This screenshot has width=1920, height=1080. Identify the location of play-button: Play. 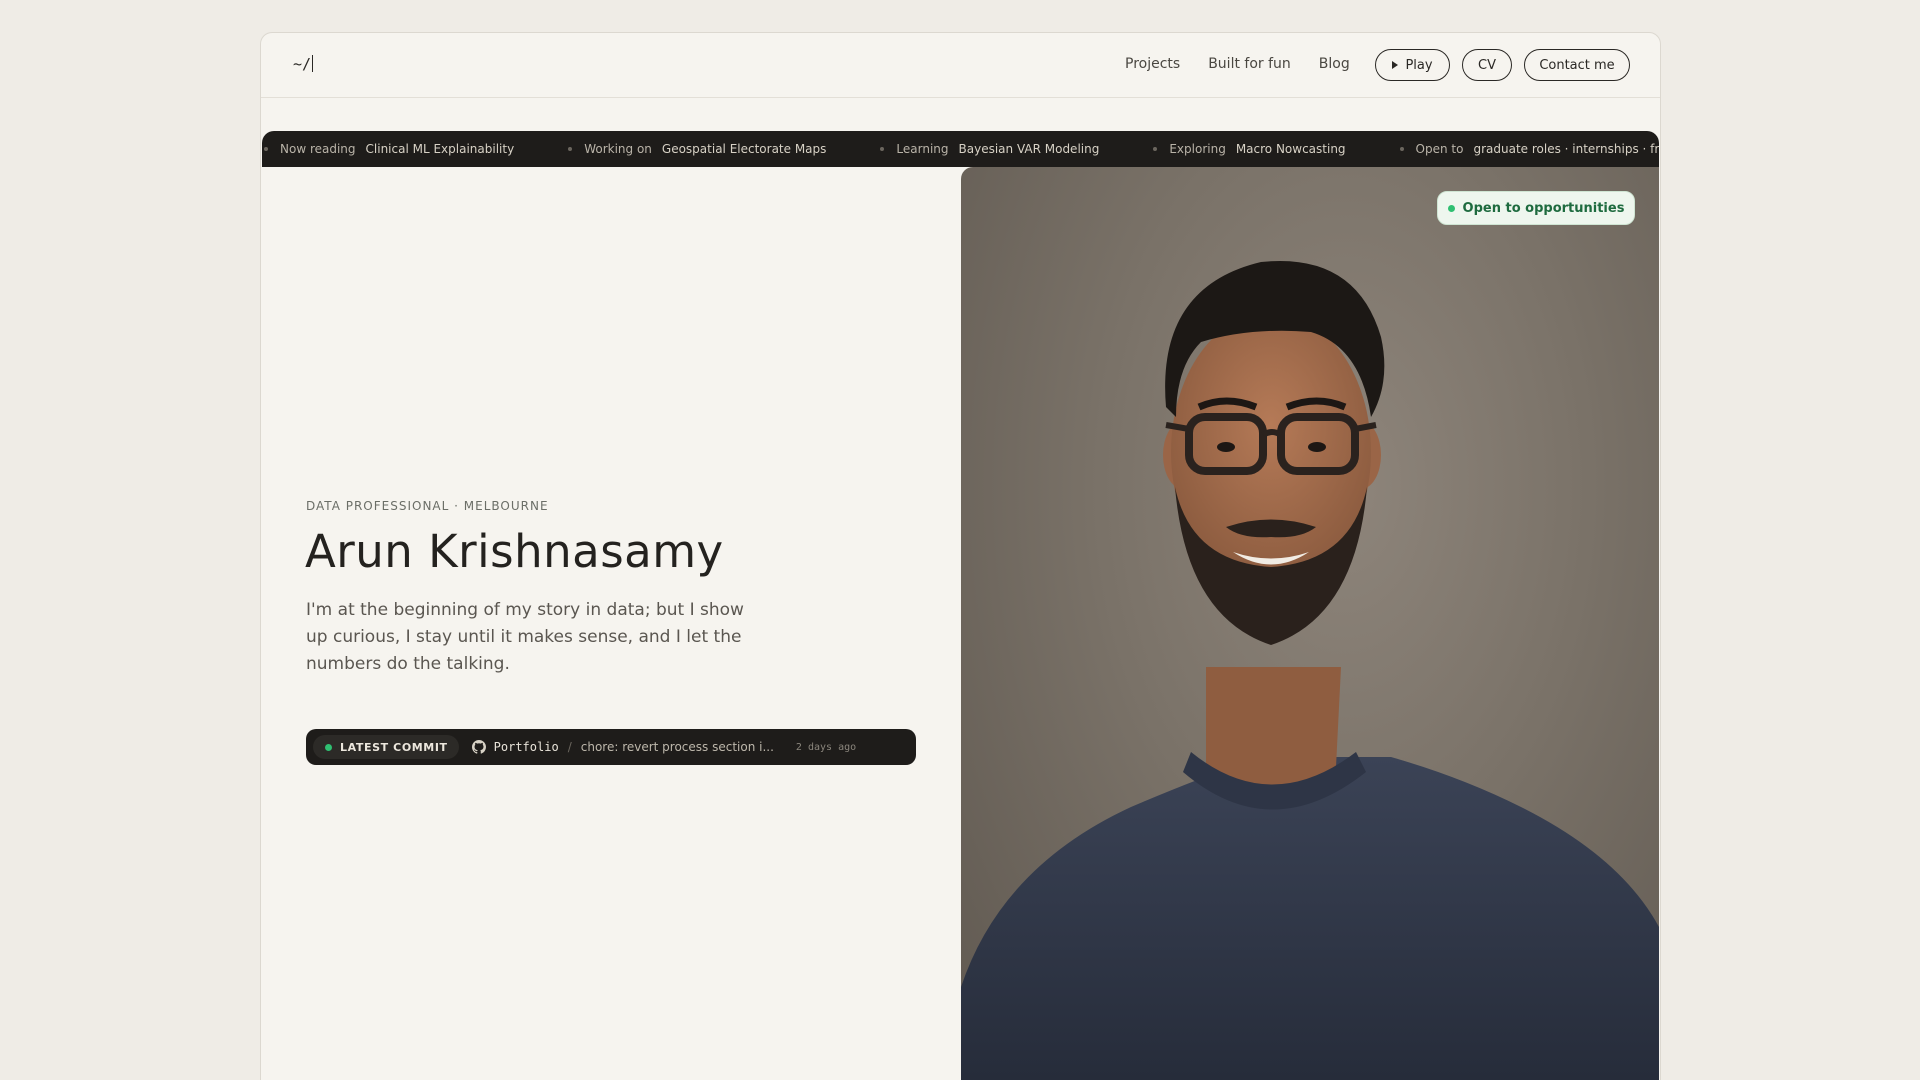
(1412, 65).